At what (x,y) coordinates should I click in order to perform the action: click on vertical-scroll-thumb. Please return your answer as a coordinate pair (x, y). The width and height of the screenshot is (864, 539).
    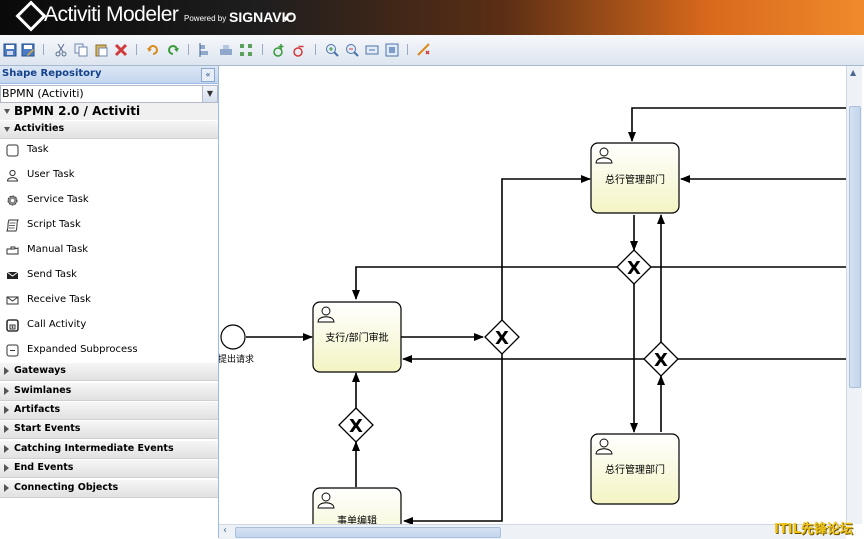
    Looking at the image, I should click on (855, 247).